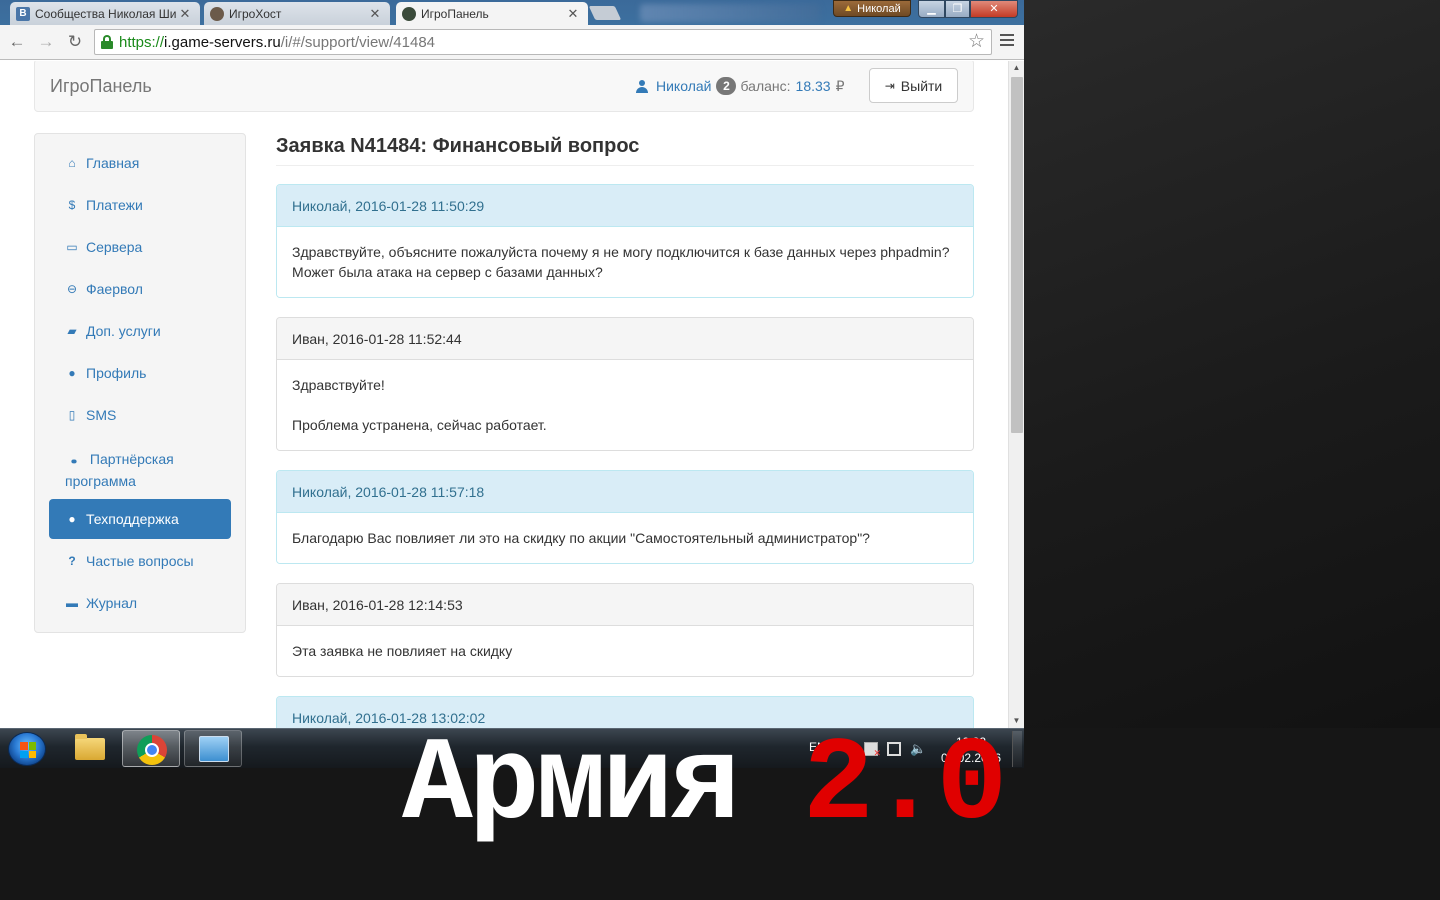  I want to click on message-header: Иван, 2016-01-28 12:14:53, so click(625, 605).